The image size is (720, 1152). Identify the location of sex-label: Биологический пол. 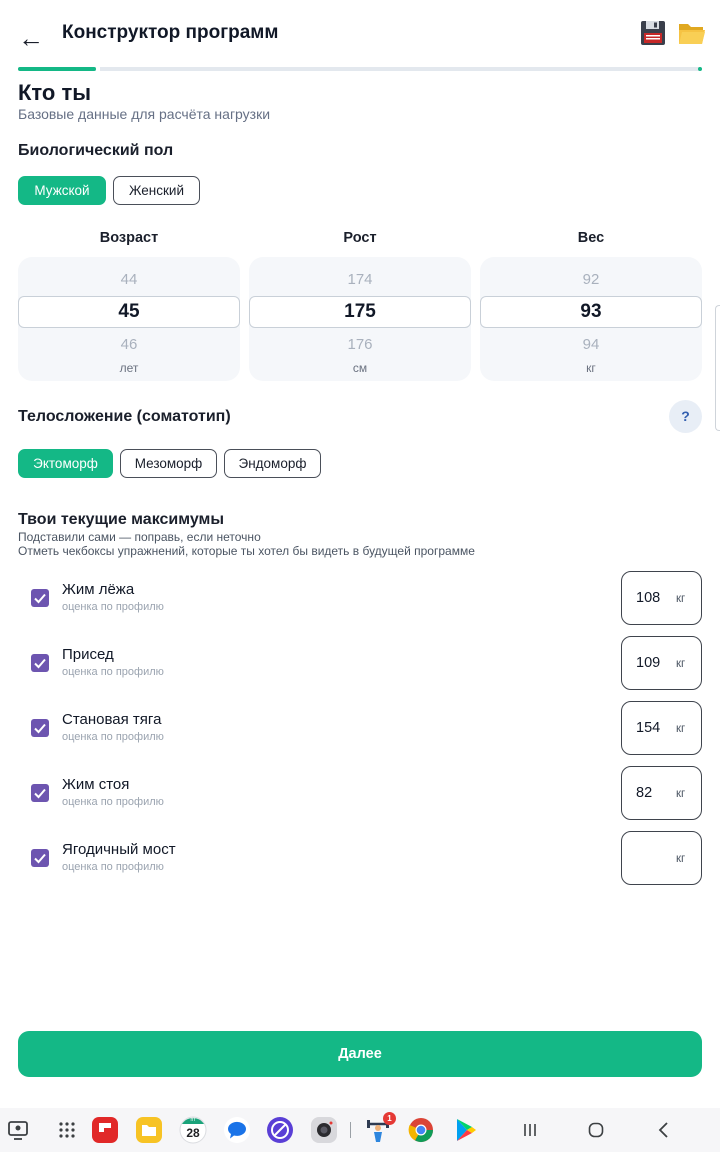
(96, 150).